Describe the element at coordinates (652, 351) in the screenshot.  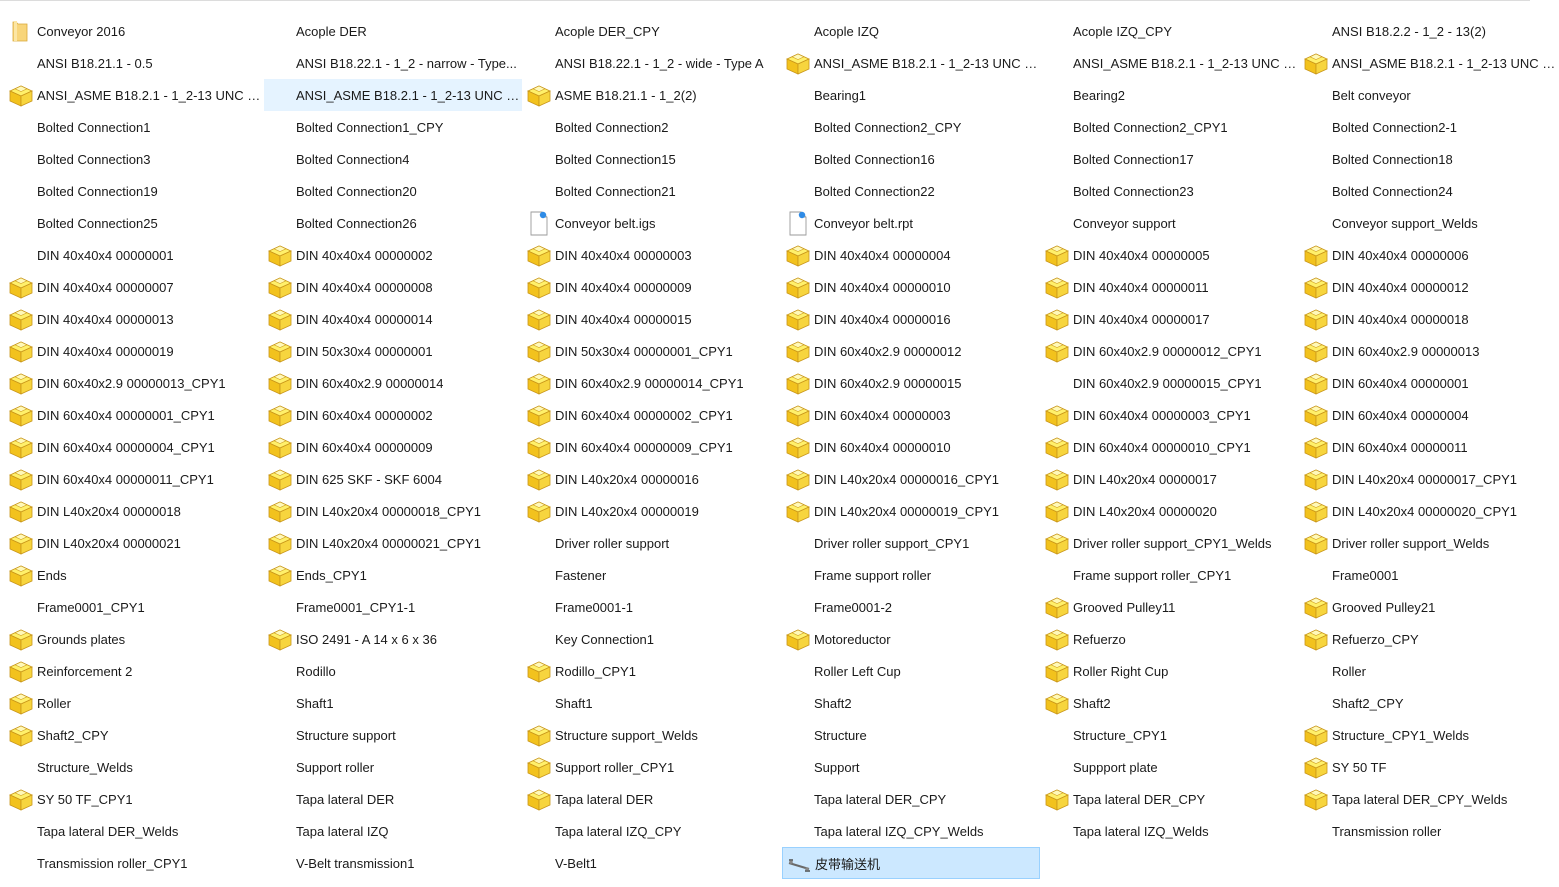
I see `file-item: DIN 50x30x4 00000001_CPY1` at that location.